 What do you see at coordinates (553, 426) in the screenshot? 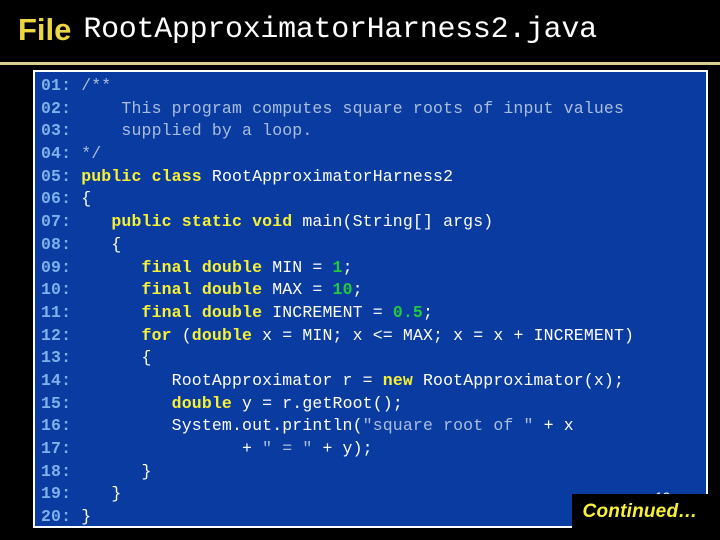
I see `code-token-id: + x` at bounding box center [553, 426].